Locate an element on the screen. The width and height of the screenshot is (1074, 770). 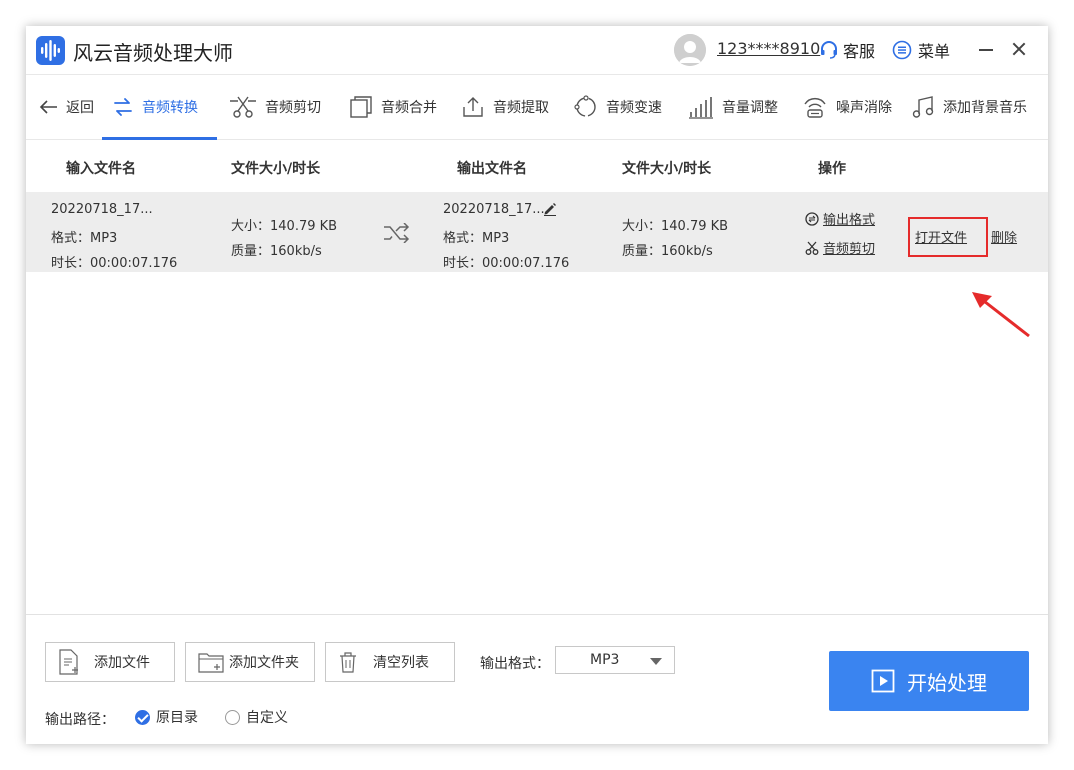
speed-icon is located at coordinates (585, 106).